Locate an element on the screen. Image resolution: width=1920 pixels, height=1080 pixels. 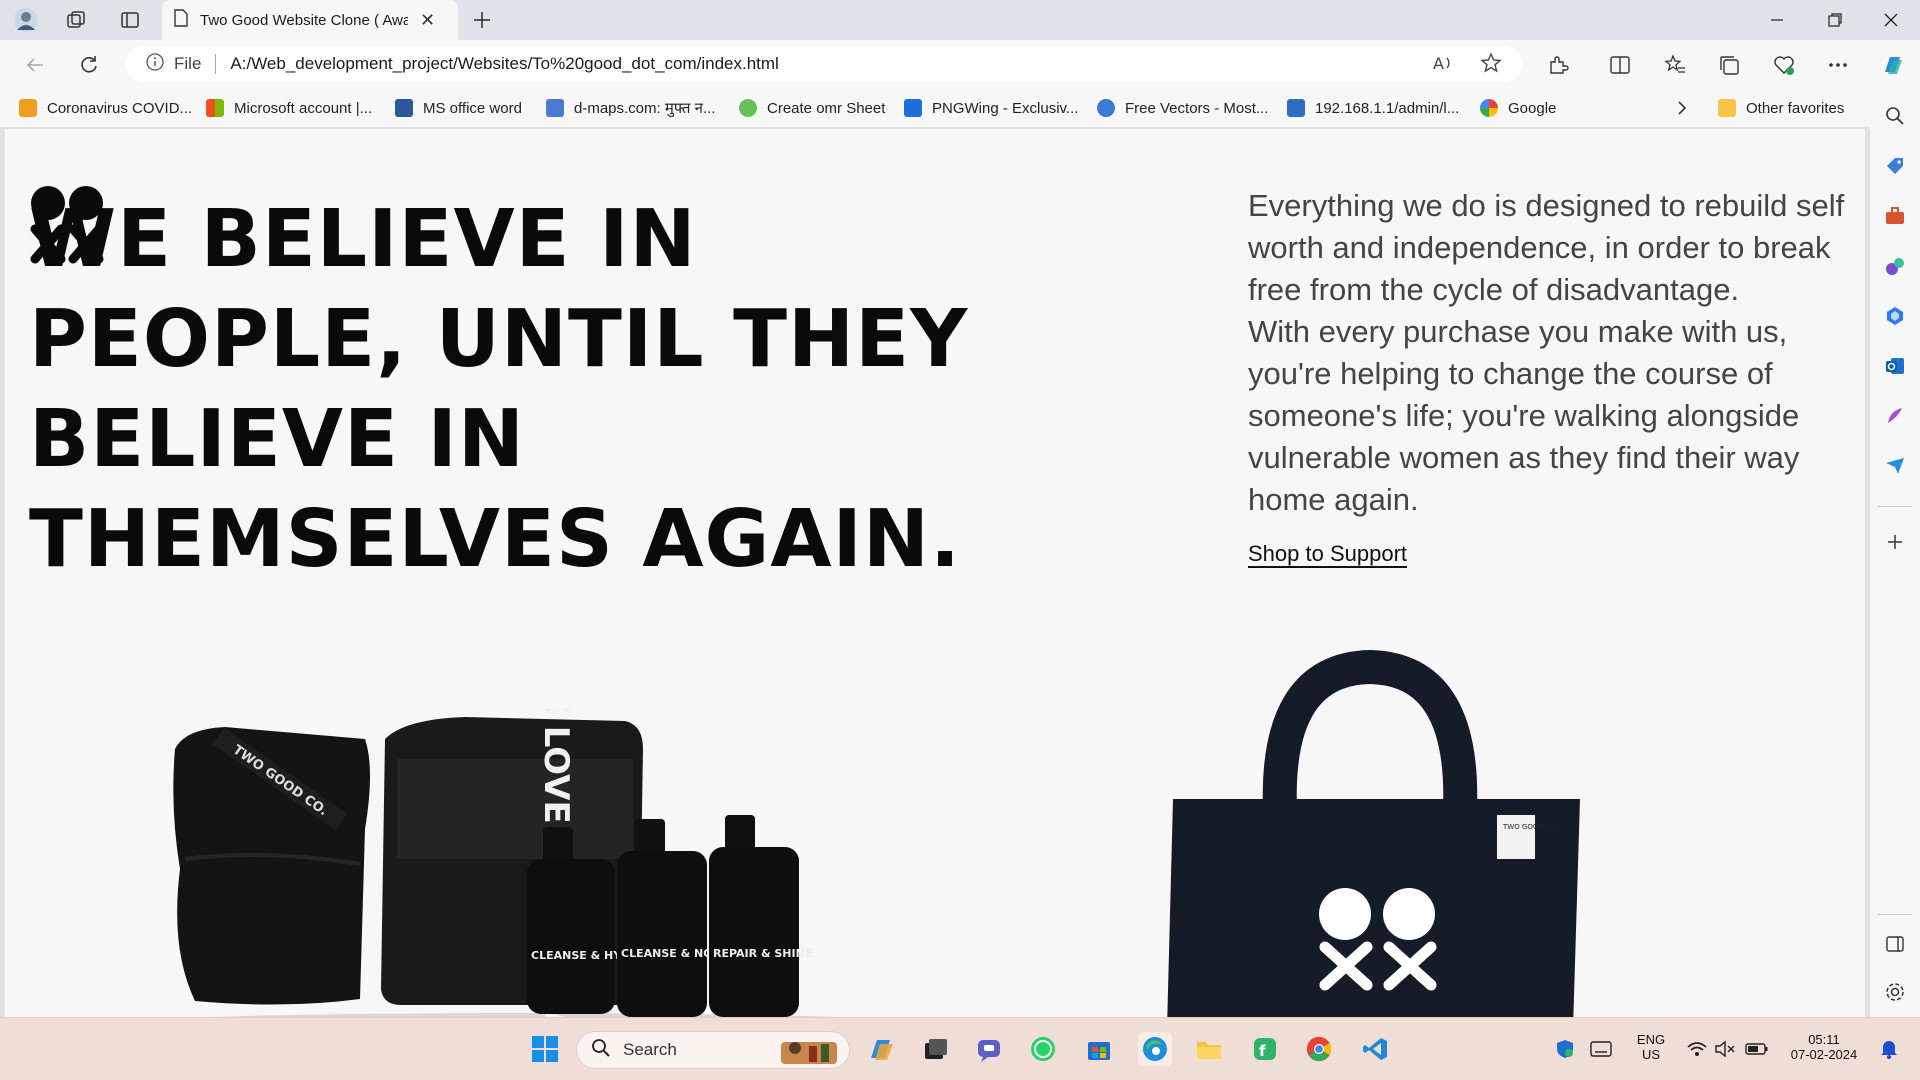
clock-time: 05:11 is located at coordinates (1824, 1039).